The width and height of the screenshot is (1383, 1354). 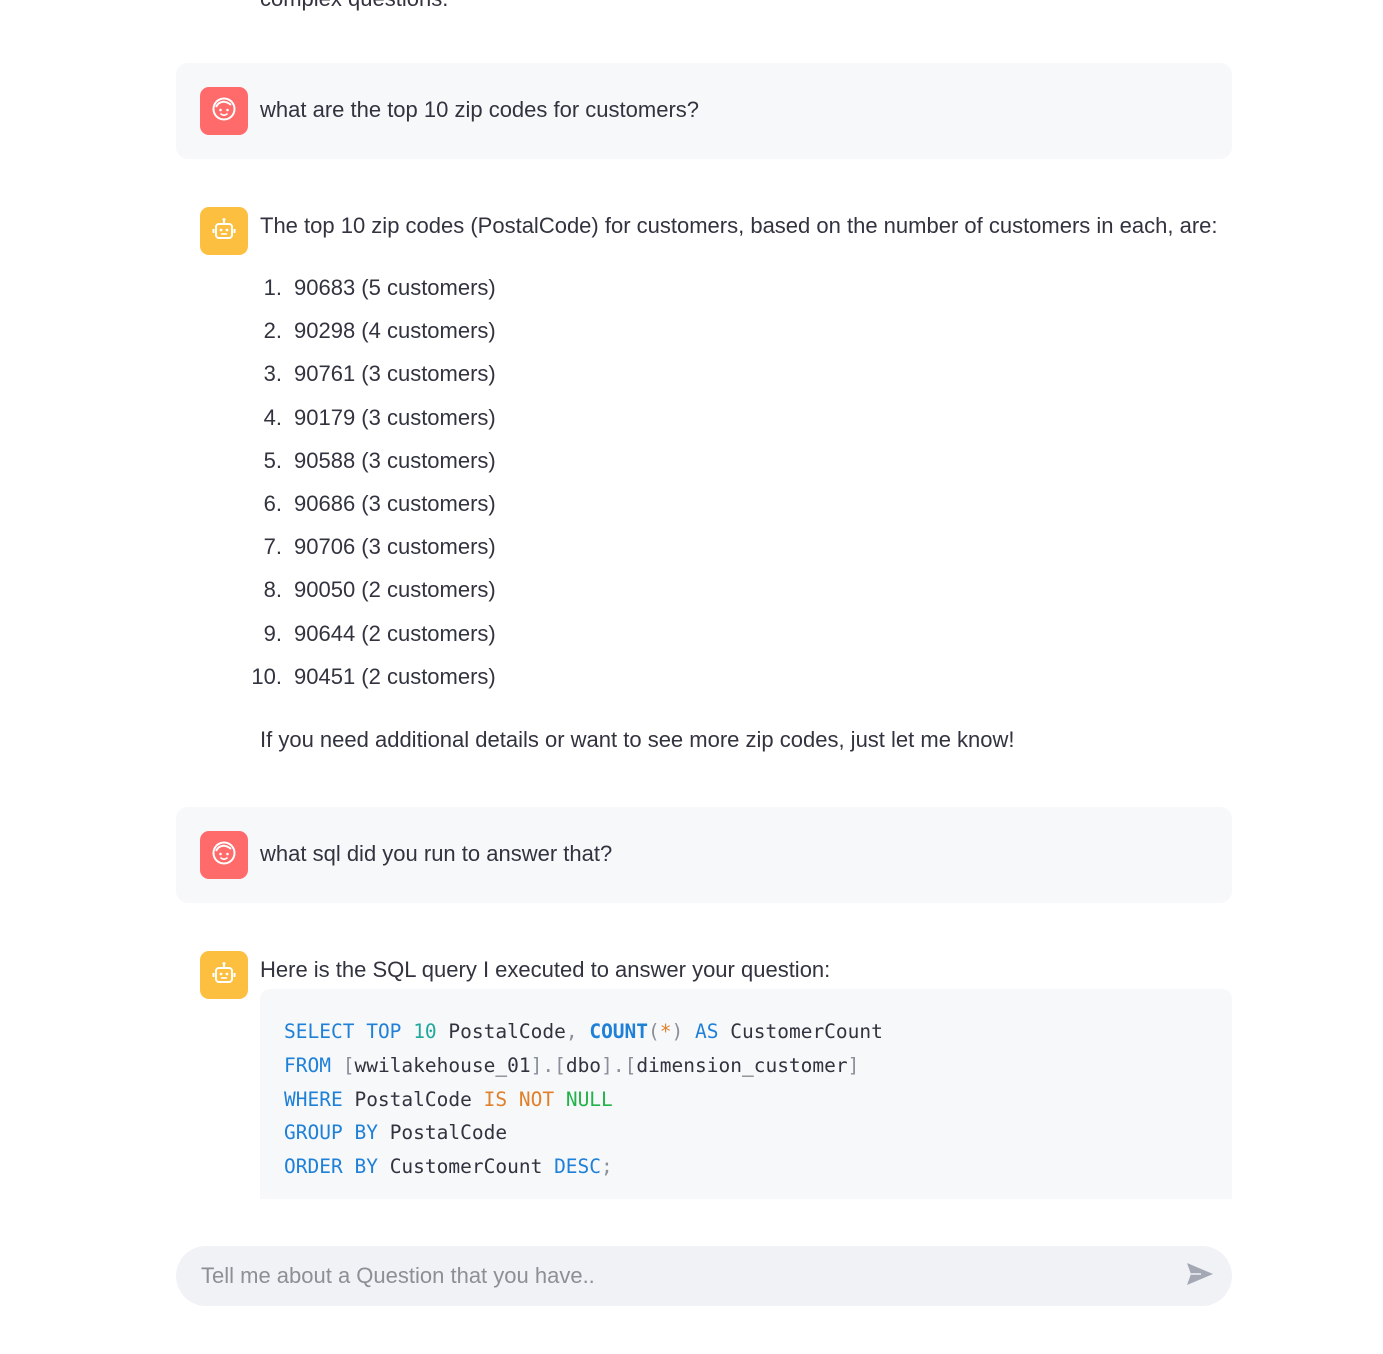 I want to click on list-item-text: 90588 (3 customers), so click(x=395, y=460).